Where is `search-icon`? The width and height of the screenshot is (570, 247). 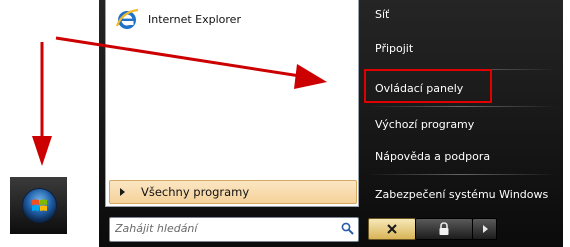
search-icon is located at coordinates (347, 228).